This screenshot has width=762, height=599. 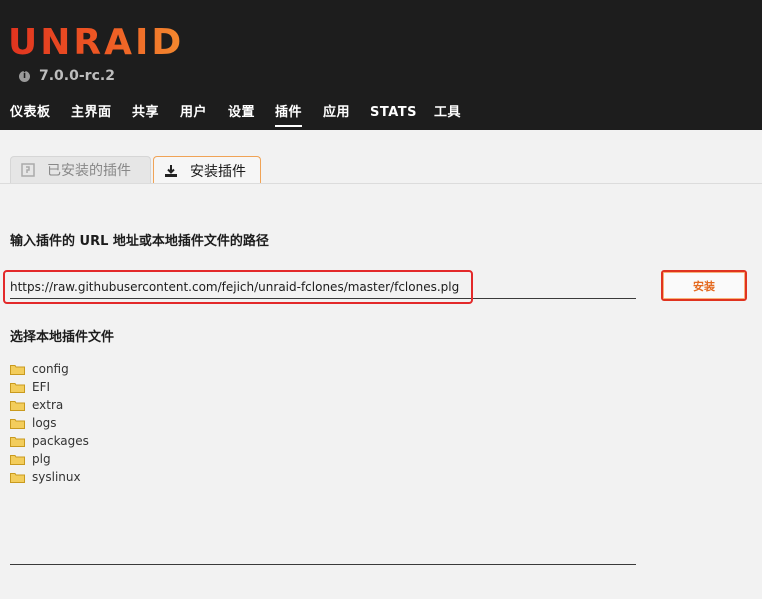 What do you see at coordinates (96, 43) in the screenshot?
I see `unraid-logo: UNRAID` at bounding box center [96, 43].